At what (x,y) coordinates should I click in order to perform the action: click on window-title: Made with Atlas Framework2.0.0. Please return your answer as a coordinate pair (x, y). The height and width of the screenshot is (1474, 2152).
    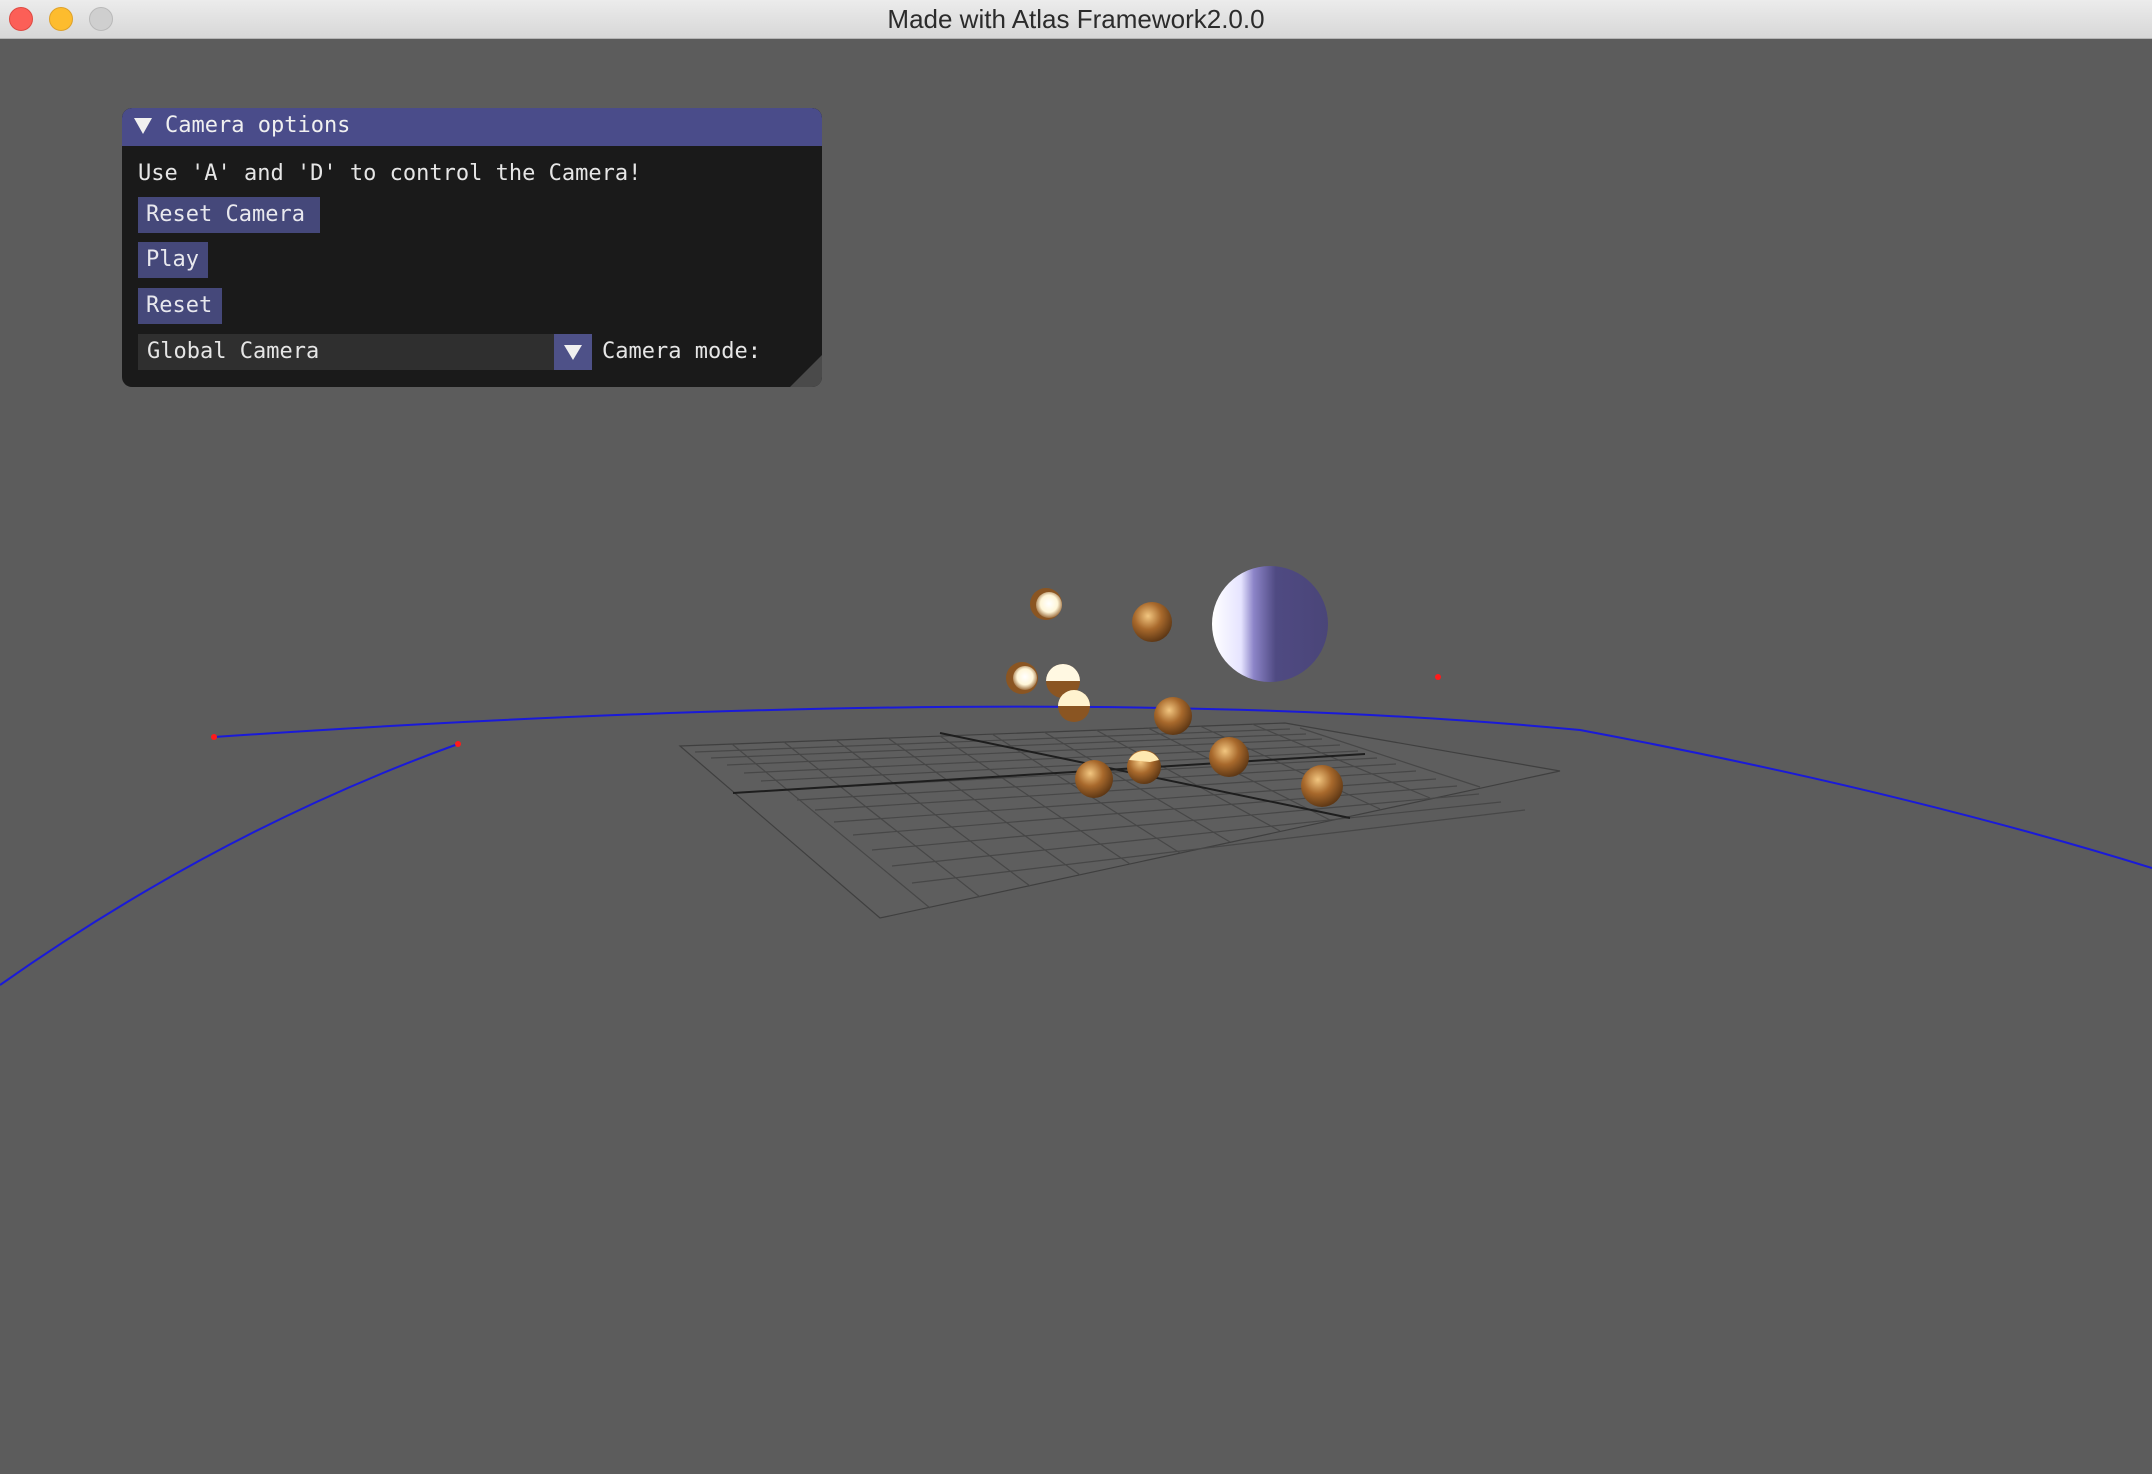
    Looking at the image, I should click on (1076, 19).